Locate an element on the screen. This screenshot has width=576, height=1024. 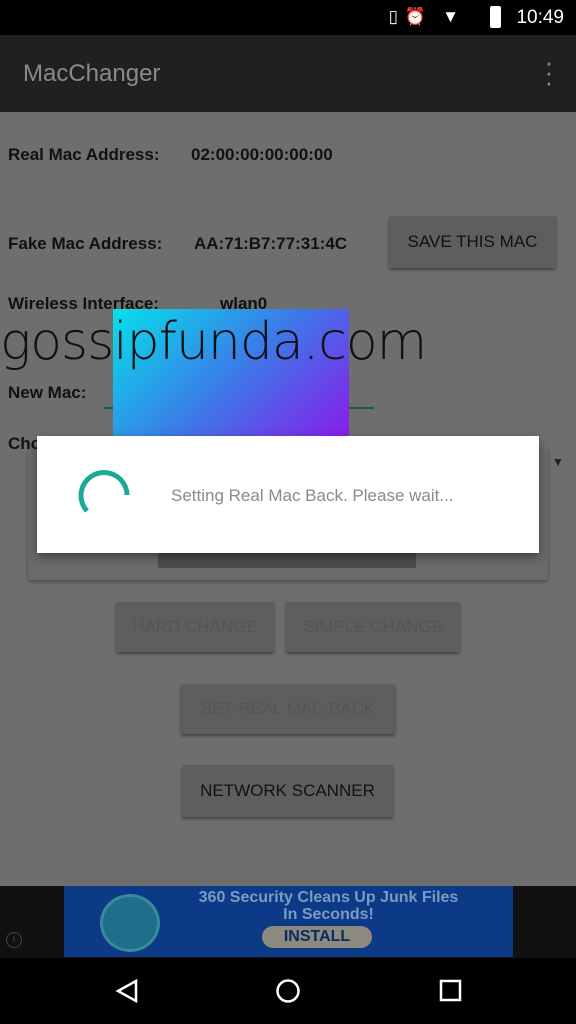
recents-icon is located at coordinates (451, 991).